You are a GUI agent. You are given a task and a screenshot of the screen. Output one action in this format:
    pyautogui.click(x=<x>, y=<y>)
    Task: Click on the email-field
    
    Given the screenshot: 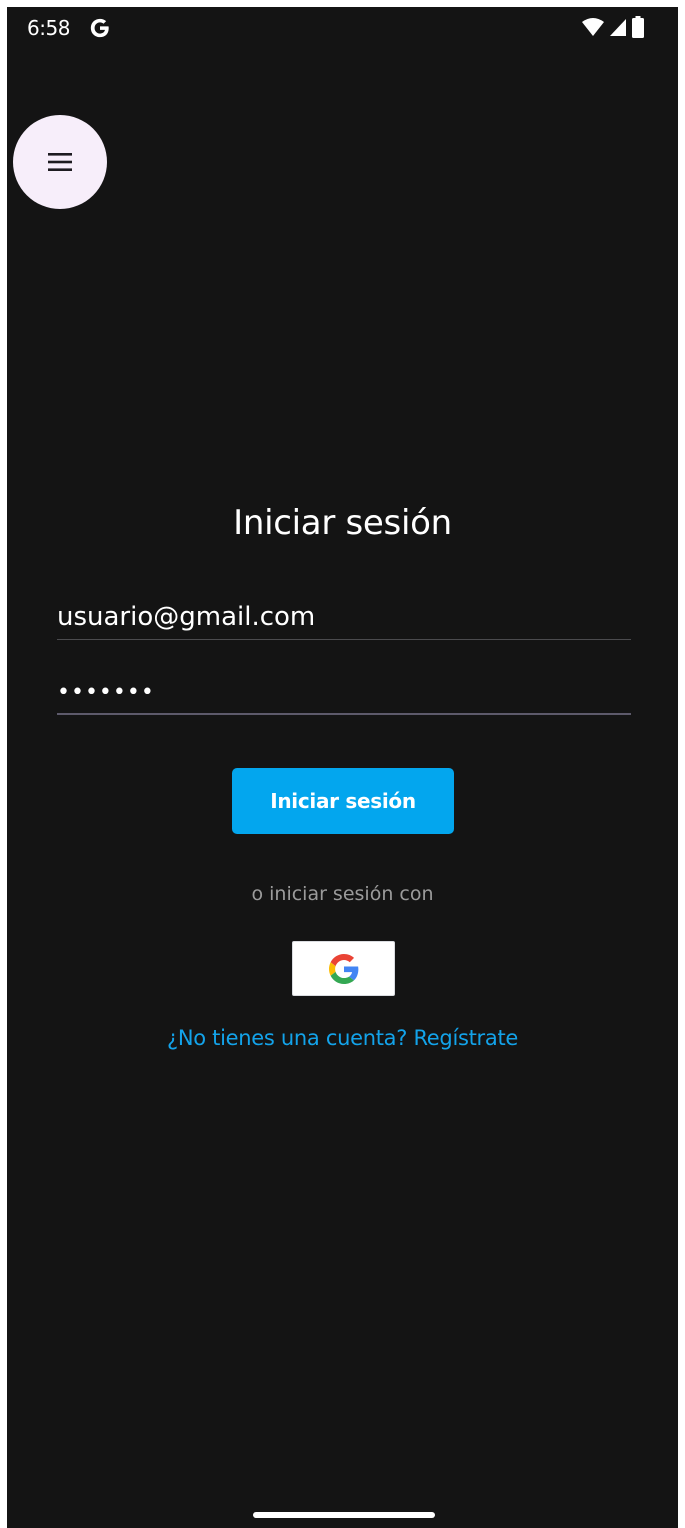 What is the action you would take?
    pyautogui.click(x=344, y=617)
    